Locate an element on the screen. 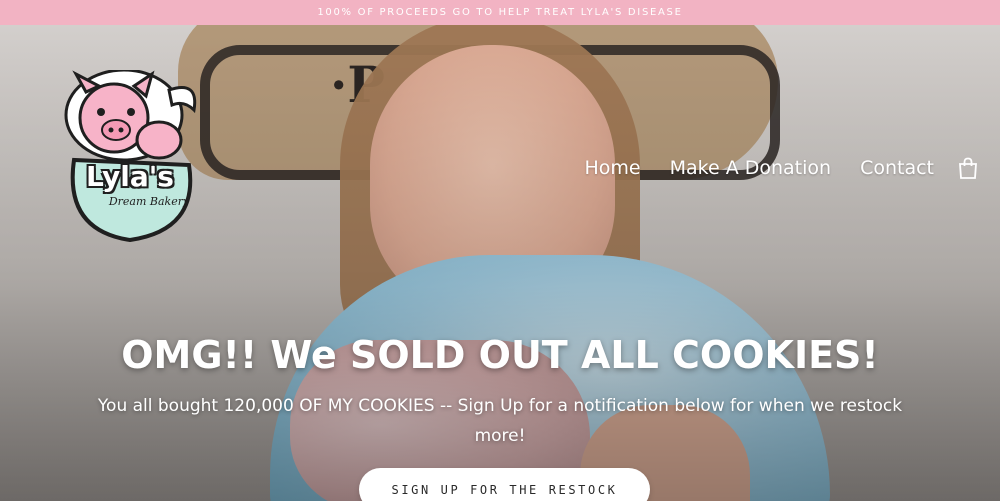 The height and width of the screenshot is (501, 1000). nav-link-home: Home is located at coordinates (613, 168).